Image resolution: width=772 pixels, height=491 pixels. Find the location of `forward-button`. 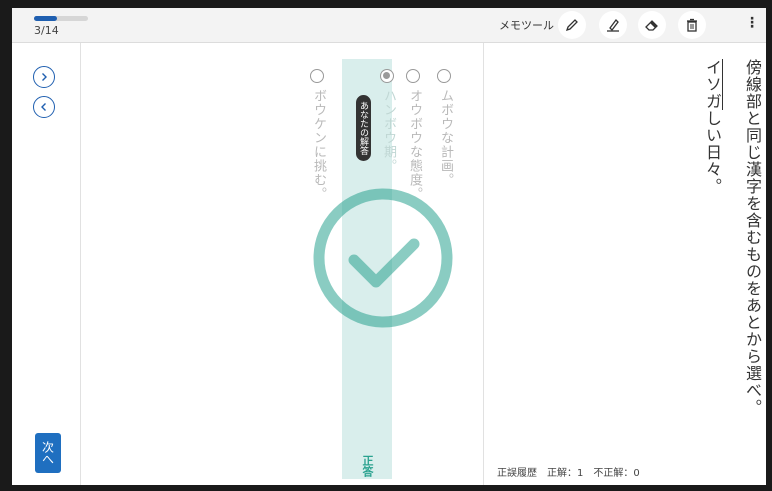

forward-button is located at coordinates (44, 77).